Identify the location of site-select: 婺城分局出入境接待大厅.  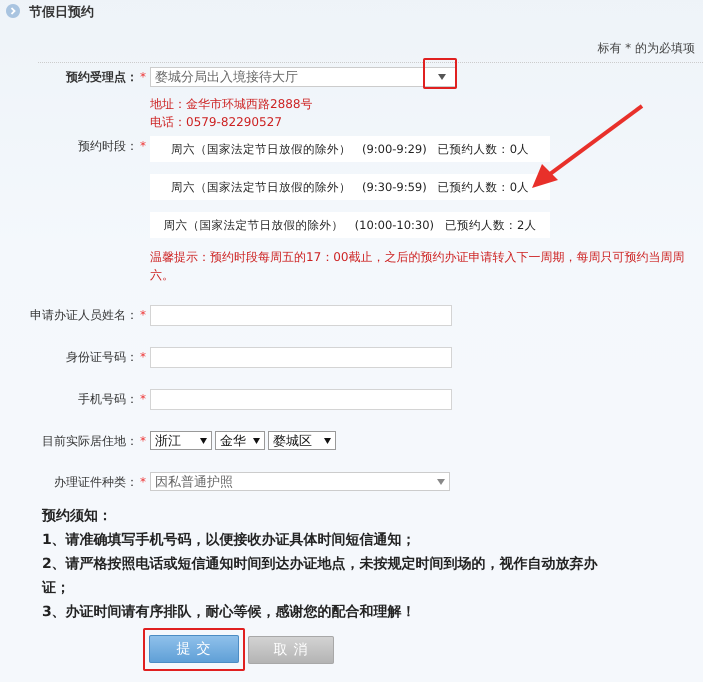
(303, 77).